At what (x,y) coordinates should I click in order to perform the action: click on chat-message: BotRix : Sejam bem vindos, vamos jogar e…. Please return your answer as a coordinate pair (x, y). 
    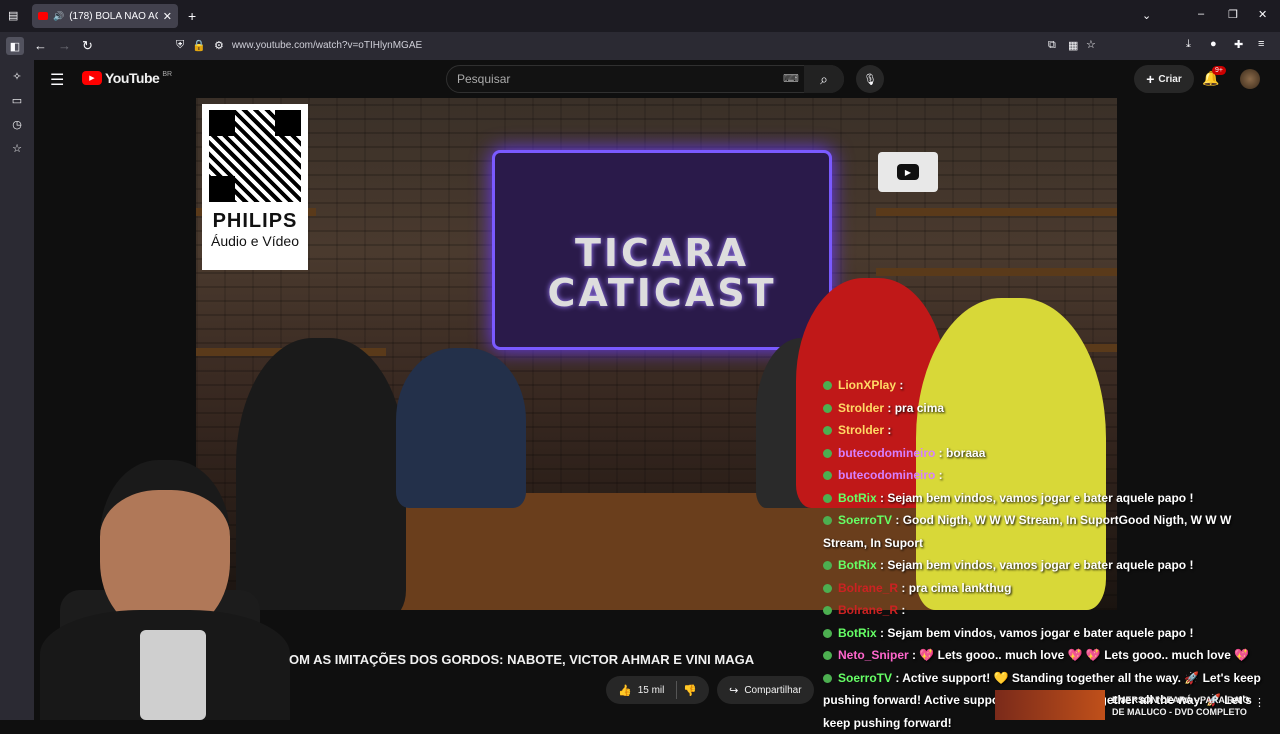
    Looking at the image, I should click on (1048, 565).